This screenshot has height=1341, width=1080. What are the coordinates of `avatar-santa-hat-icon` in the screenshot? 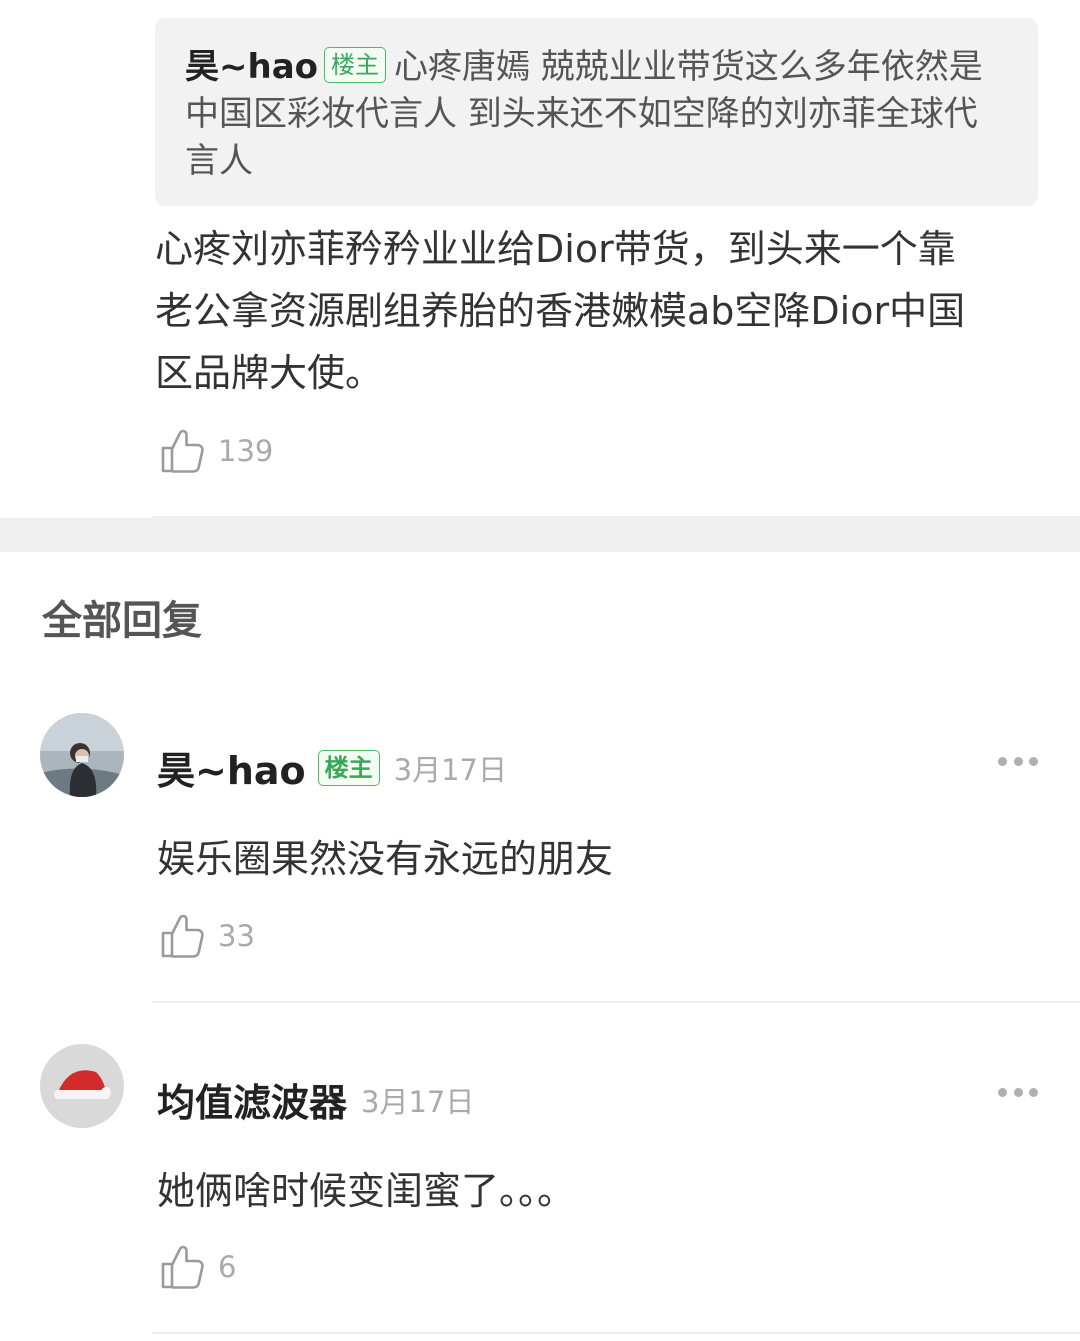 It's located at (82, 1086).